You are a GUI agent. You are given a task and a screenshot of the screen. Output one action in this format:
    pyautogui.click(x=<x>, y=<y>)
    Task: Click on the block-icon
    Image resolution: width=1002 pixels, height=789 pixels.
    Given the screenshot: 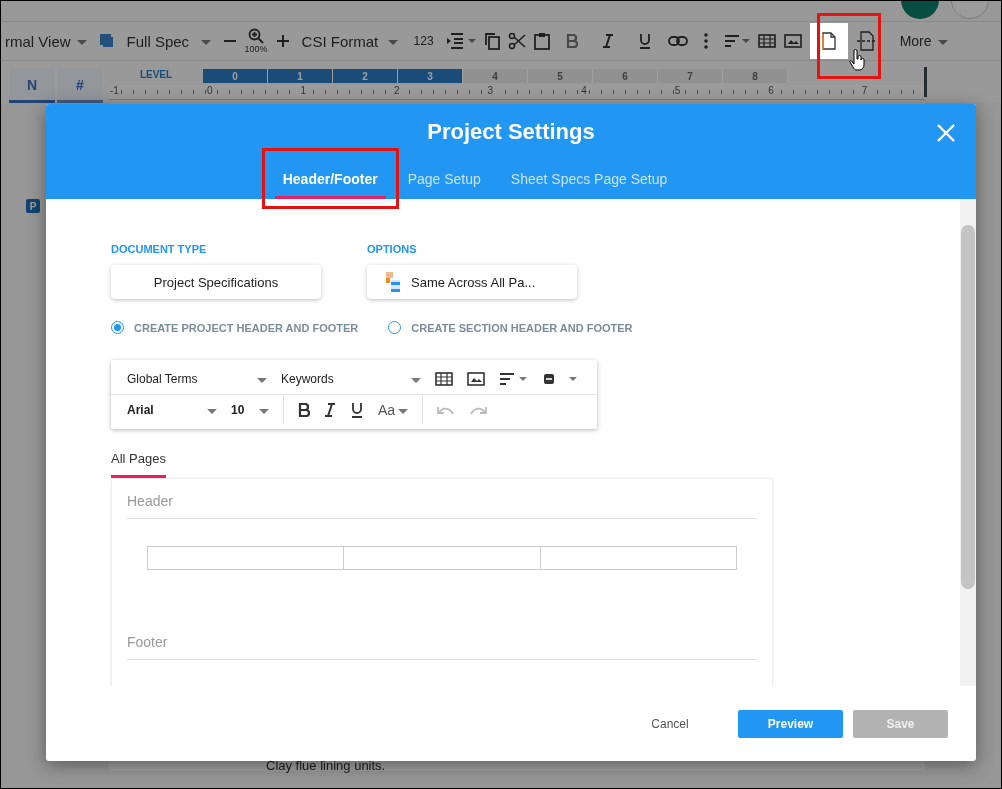 What is the action you would take?
    pyautogui.click(x=561, y=379)
    